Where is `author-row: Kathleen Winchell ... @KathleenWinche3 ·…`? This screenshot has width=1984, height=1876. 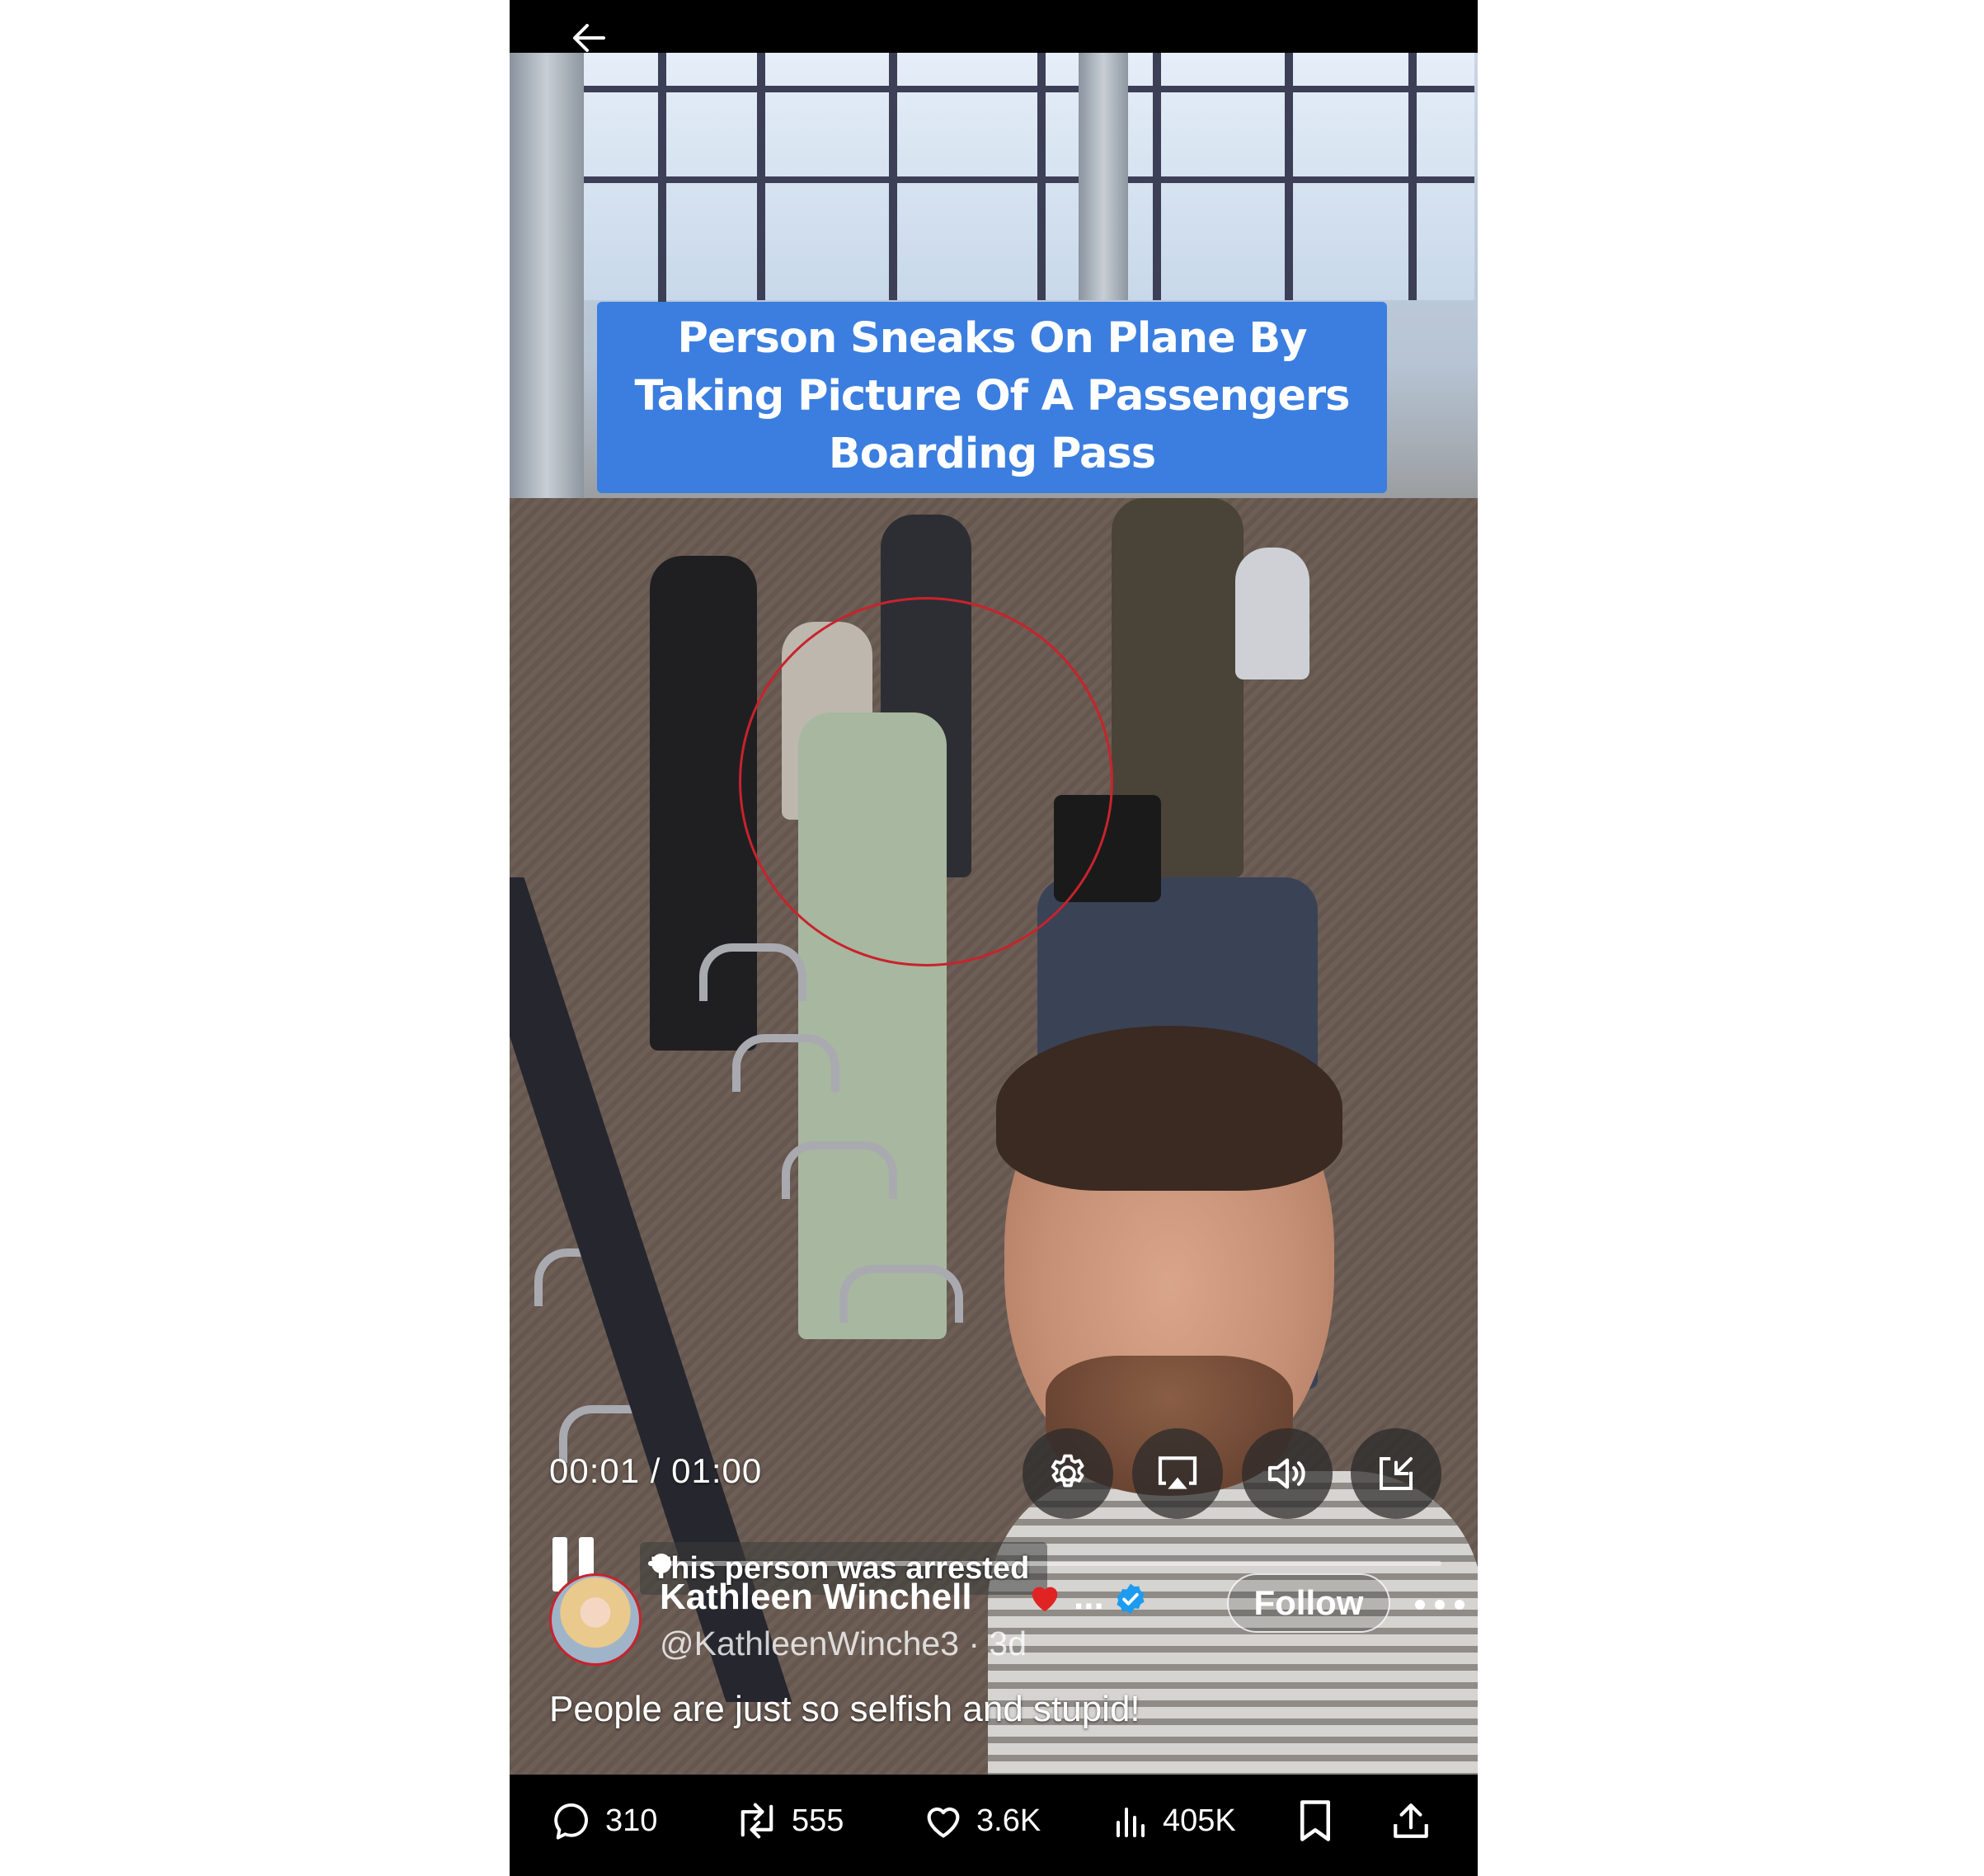
author-row: Kathleen Winchell ... @KathleenWinche3 ·… is located at coordinates (1006, 1619).